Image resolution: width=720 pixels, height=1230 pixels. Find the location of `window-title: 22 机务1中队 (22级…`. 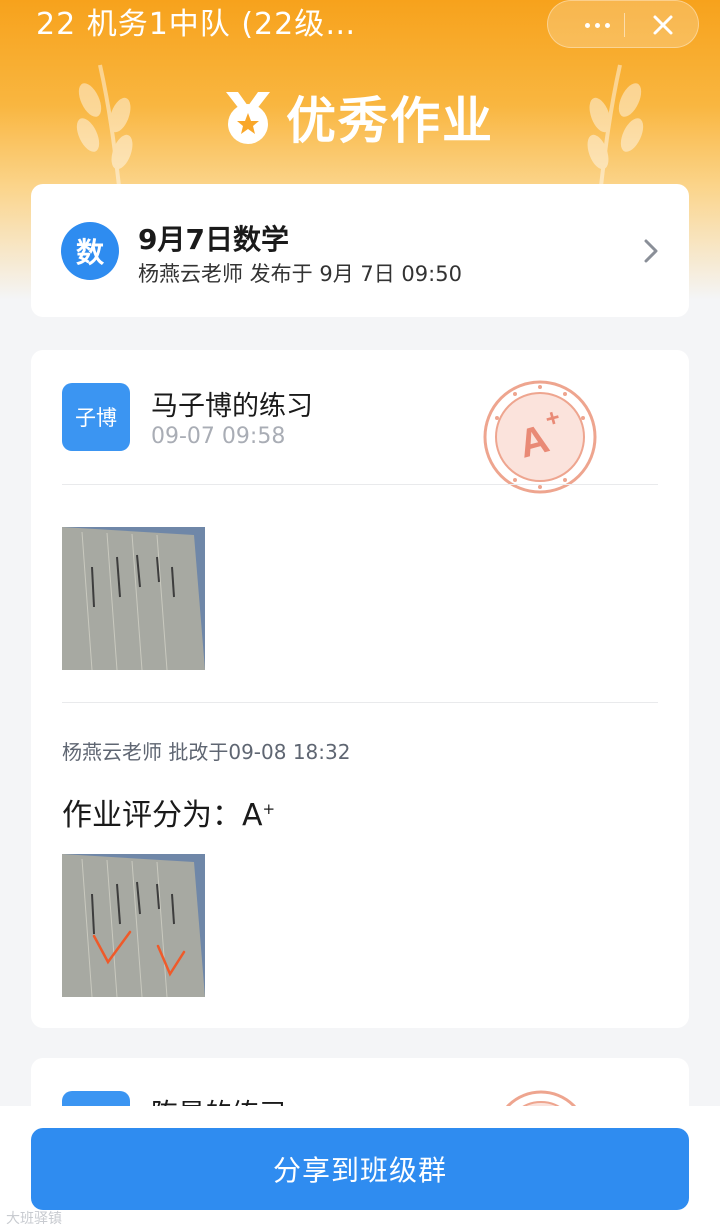

window-title: 22 机务1中队 (22级… is located at coordinates (196, 24).